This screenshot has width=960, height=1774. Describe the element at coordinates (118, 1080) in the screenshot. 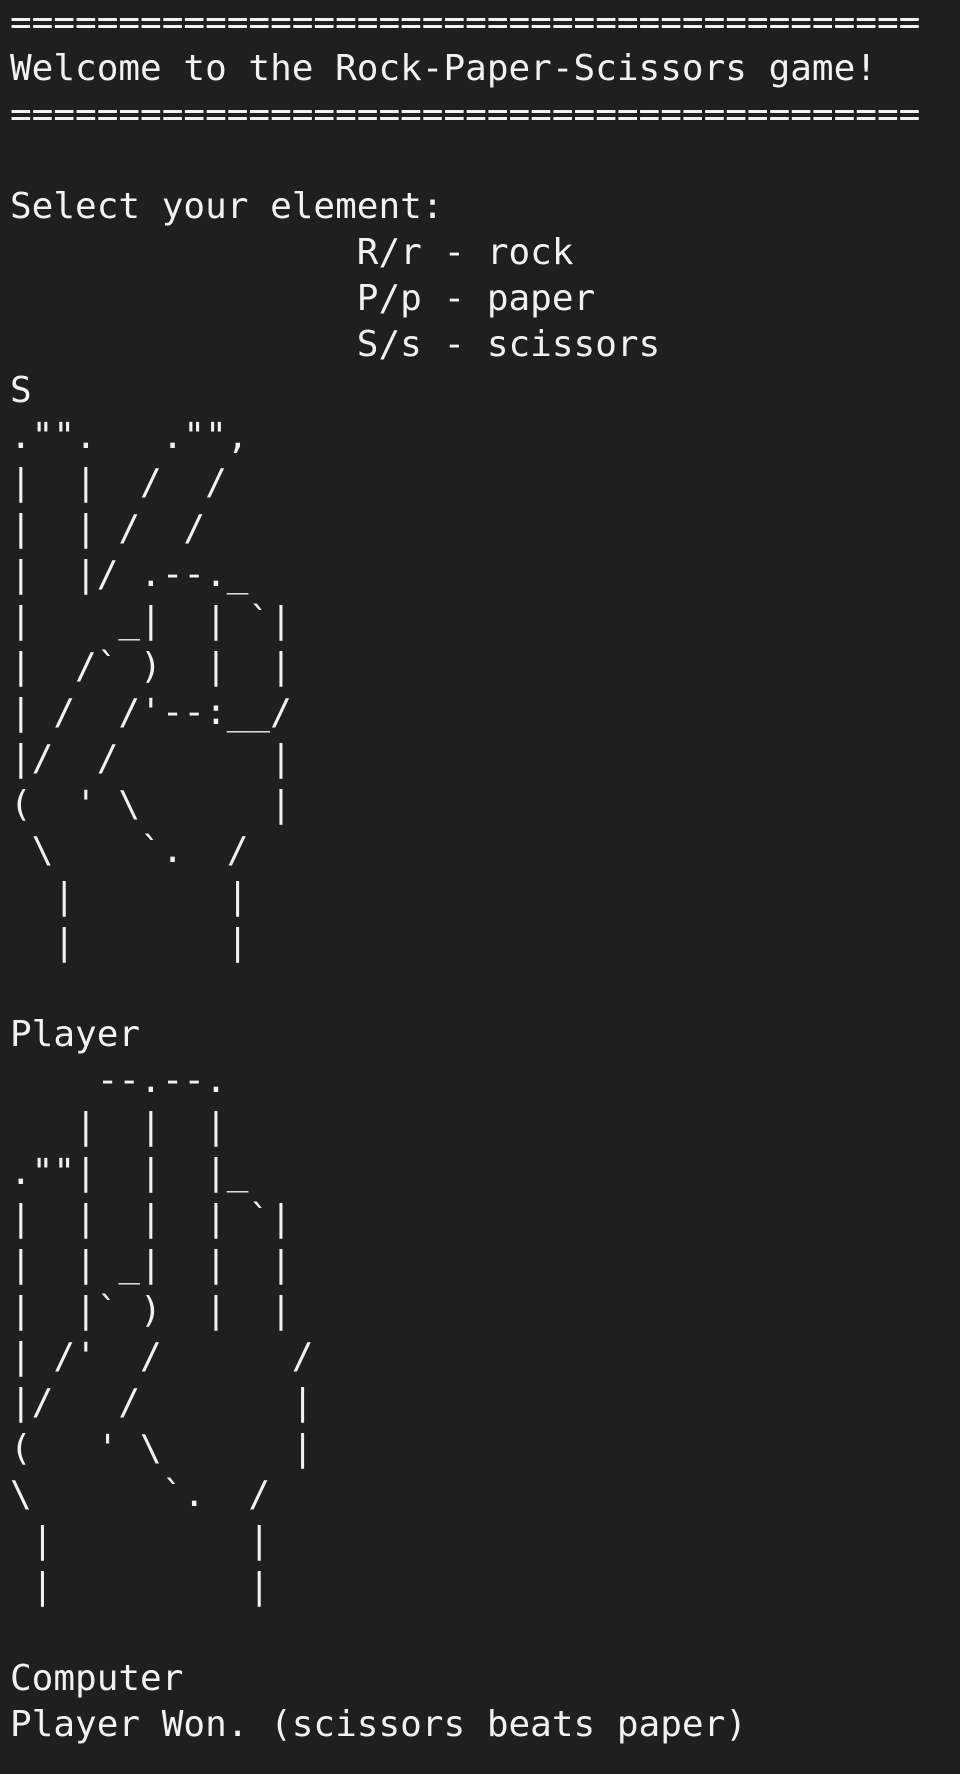

I see `ascii-art-line: --.--.` at that location.